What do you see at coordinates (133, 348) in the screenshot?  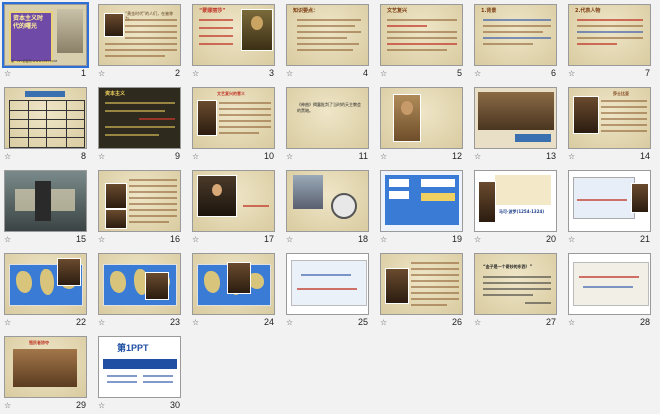 I see `slide-30-logo: 第1PPT` at bounding box center [133, 348].